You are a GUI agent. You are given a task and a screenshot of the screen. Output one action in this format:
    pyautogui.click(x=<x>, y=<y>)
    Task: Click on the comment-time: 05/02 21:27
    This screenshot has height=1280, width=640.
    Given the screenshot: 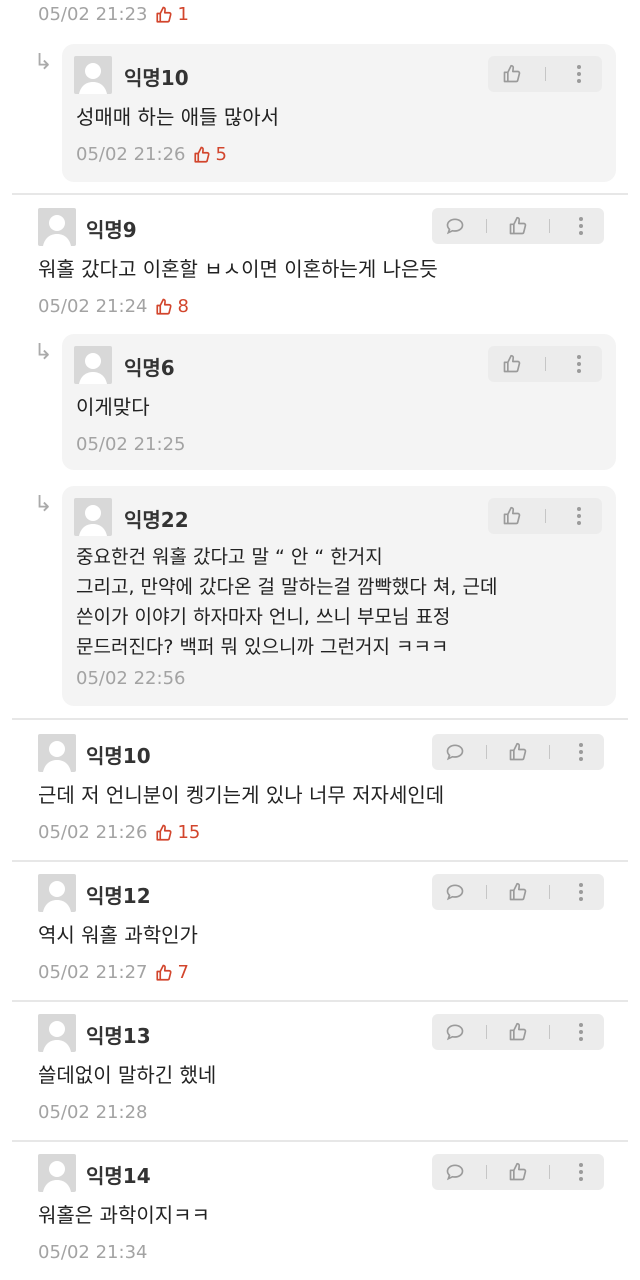 What is the action you would take?
    pyautogui.click(x=93, y=972)
    